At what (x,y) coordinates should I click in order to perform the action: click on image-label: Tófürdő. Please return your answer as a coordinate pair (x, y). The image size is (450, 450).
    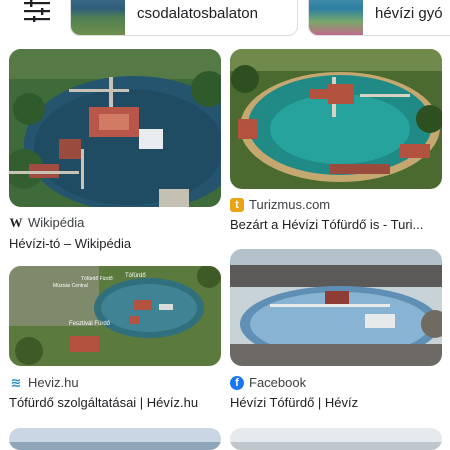
    Looking at the image, I should click on (135, 276).